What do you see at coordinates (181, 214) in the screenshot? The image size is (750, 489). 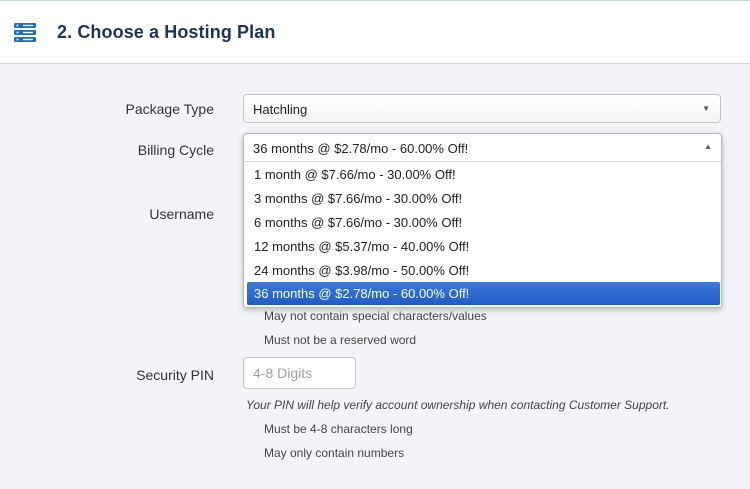 I see `username-label: Username` at bounding box center [181, 214].